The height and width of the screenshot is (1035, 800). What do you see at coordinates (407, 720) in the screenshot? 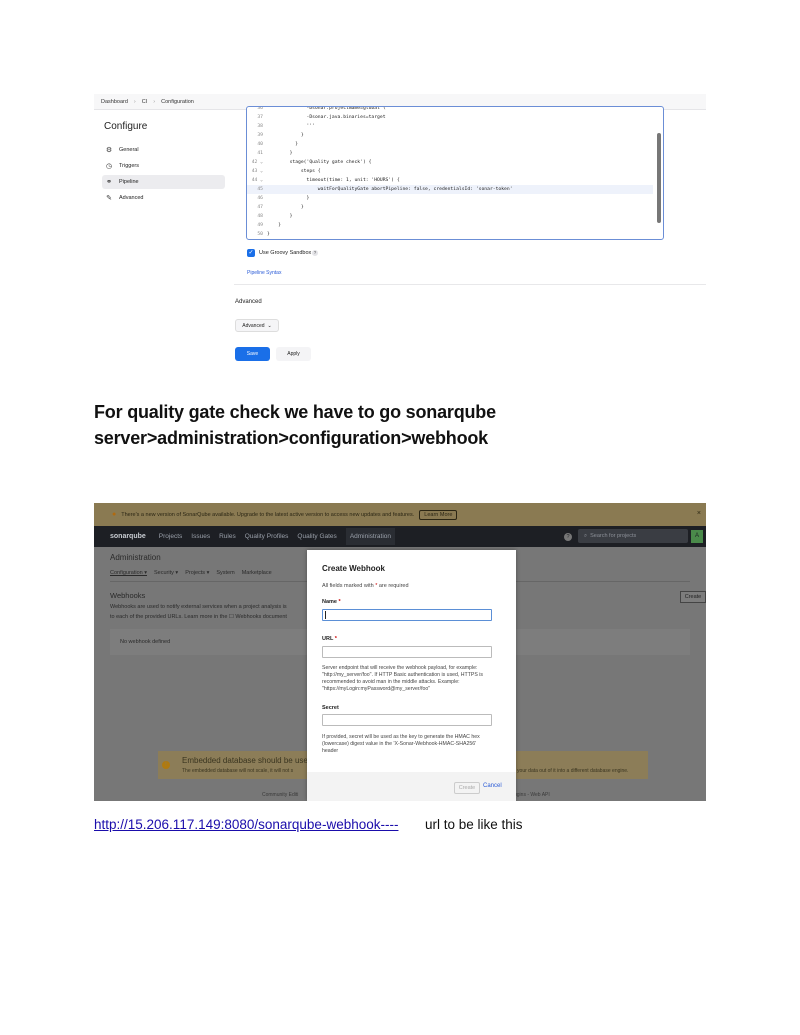
I see `secret-input` at bounding box center [407, 720].